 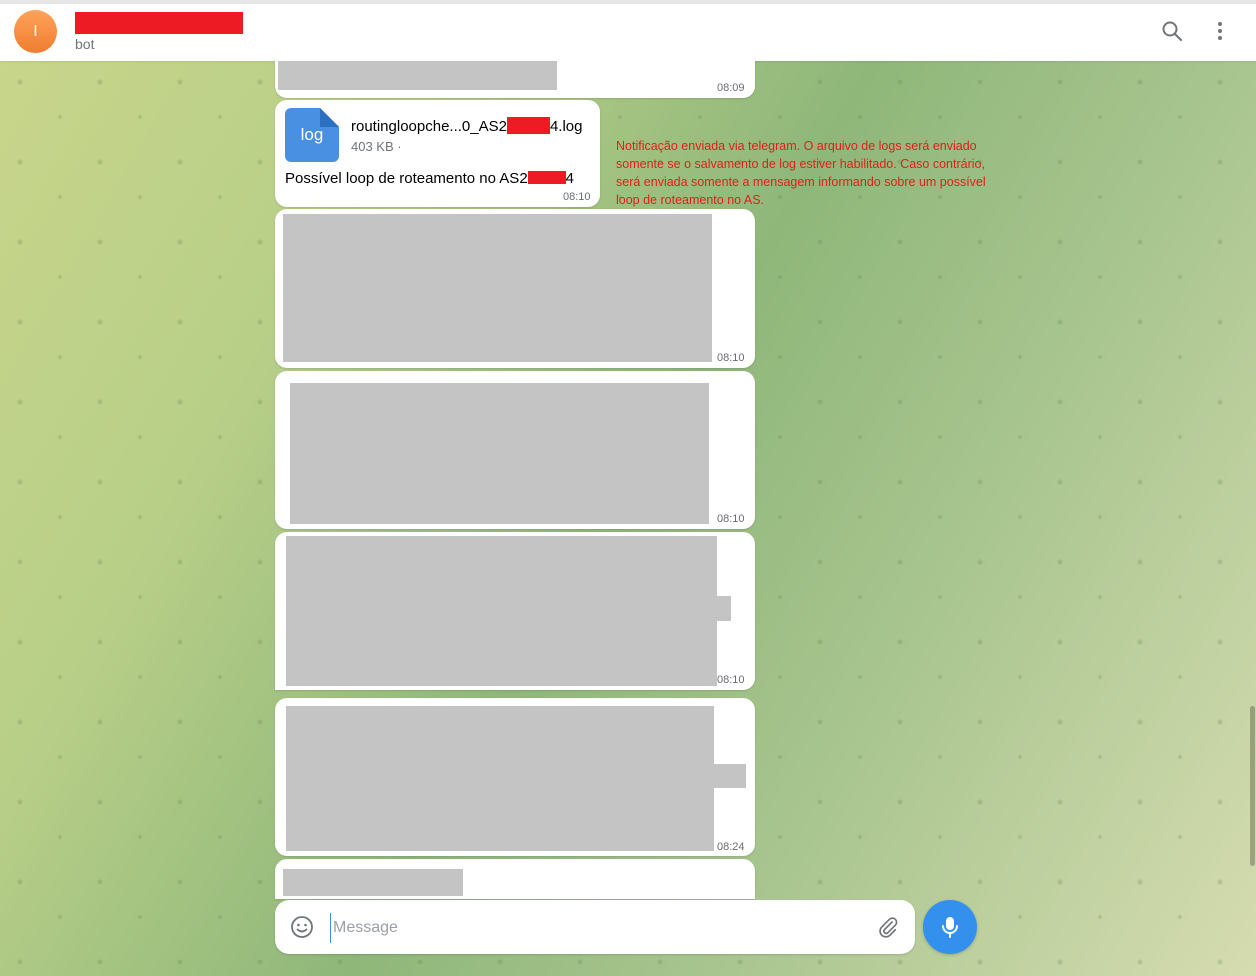 I want to click on message-text: Possível loop de roteamento no AS2 4, so click(x=430, y=178).